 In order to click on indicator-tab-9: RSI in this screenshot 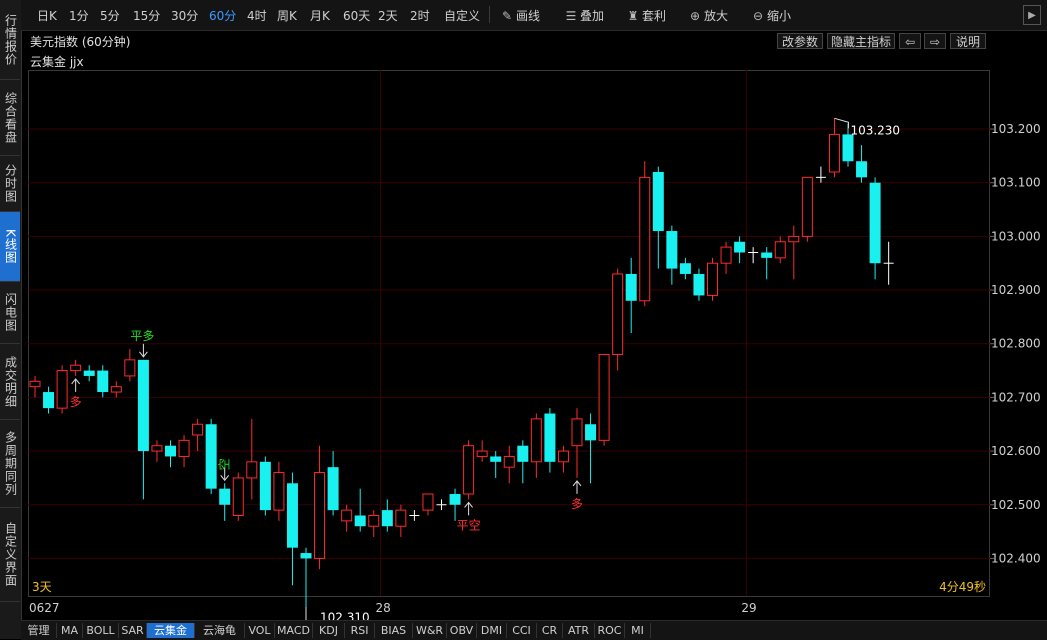, I will do `click(360, 630)`.